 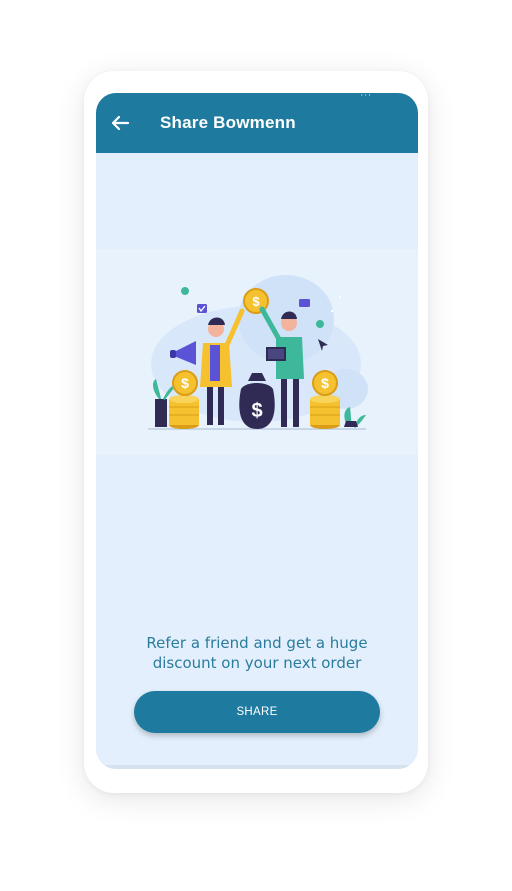 I want to click on share-button: SHARE, so click(x=257, y=712).